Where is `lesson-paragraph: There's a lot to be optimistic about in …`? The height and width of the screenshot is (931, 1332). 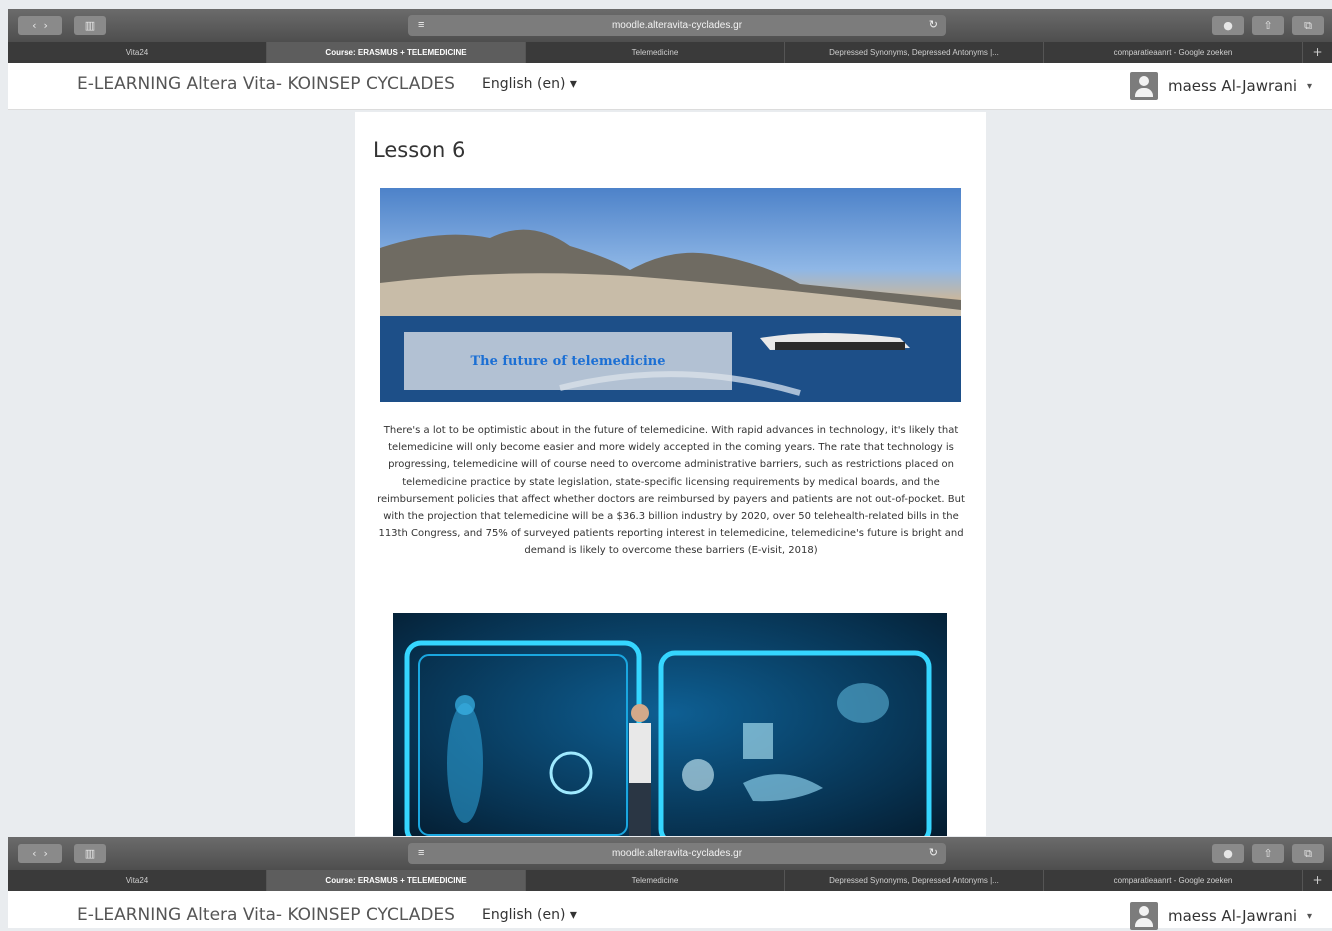 lesson-paragraph: There's a lot to be optimistic about in … is located at coordinates (671, 491).